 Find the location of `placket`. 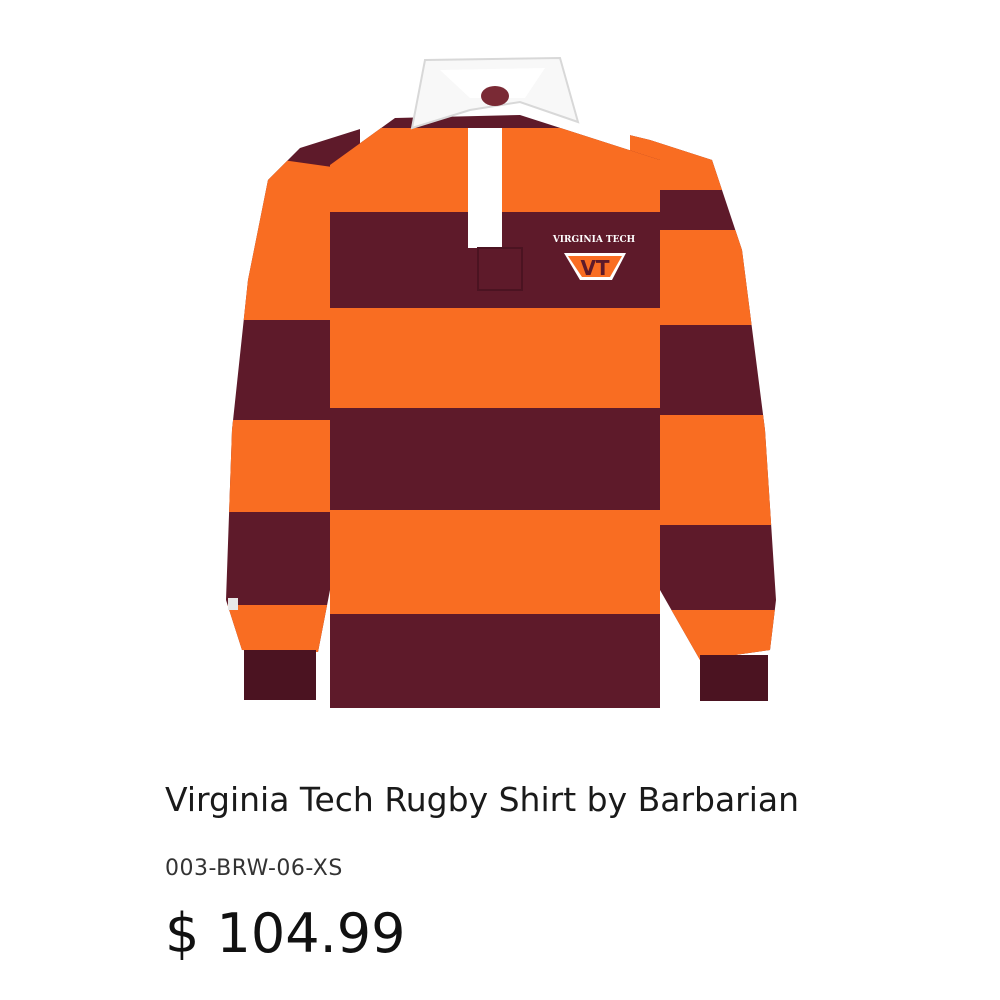

placket is located at coordinates (485, 188).